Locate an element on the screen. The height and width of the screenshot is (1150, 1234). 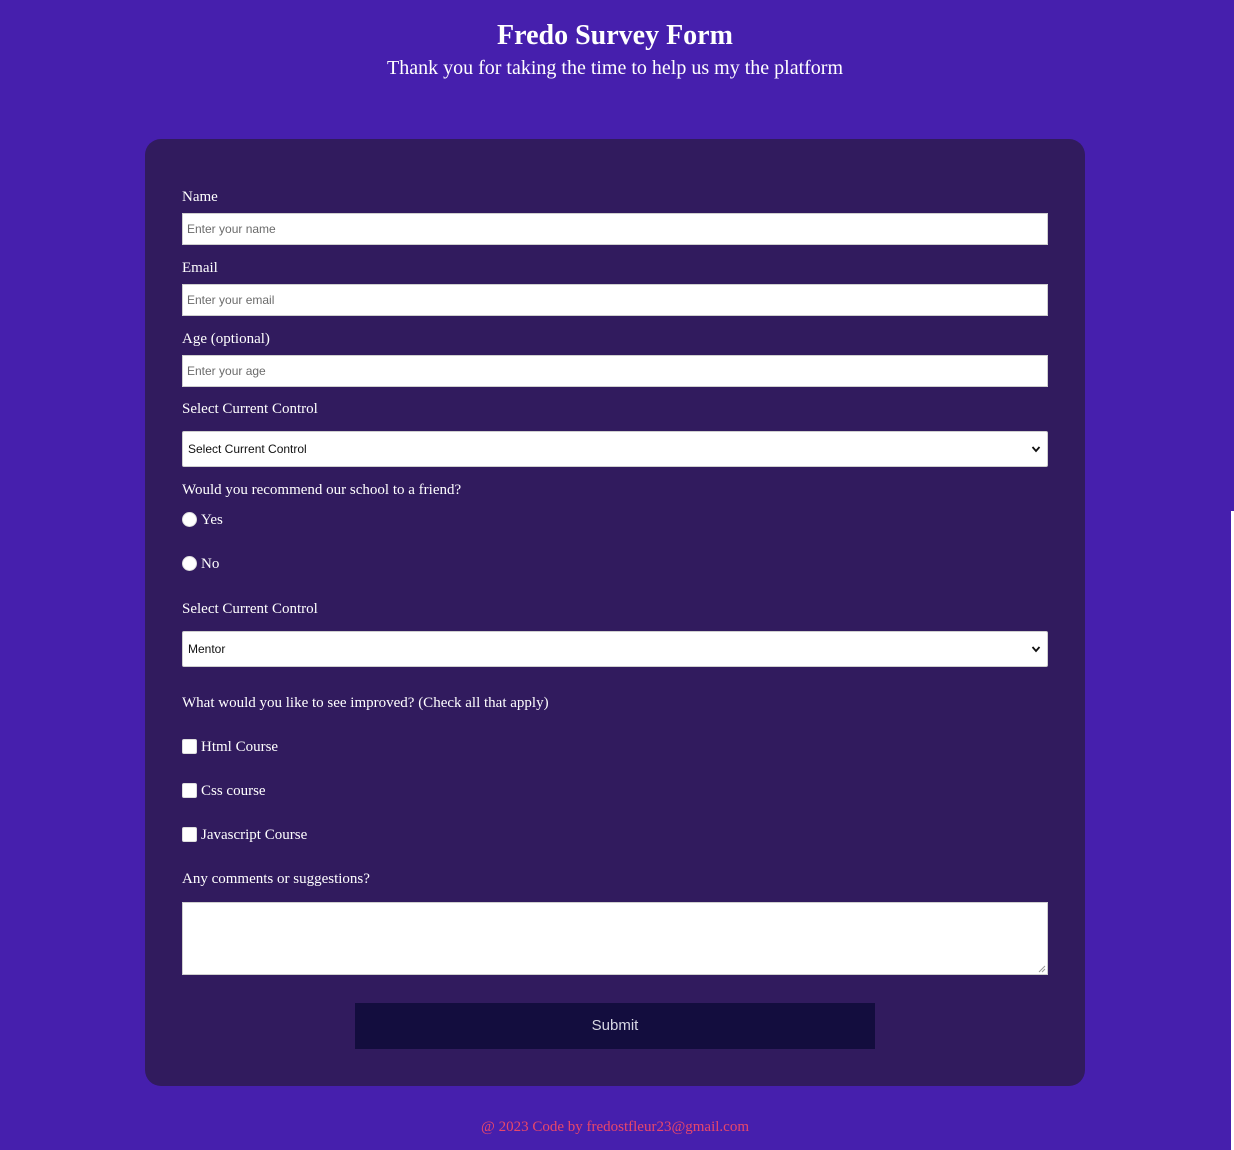
name-field is located at coordinates (615, 229).